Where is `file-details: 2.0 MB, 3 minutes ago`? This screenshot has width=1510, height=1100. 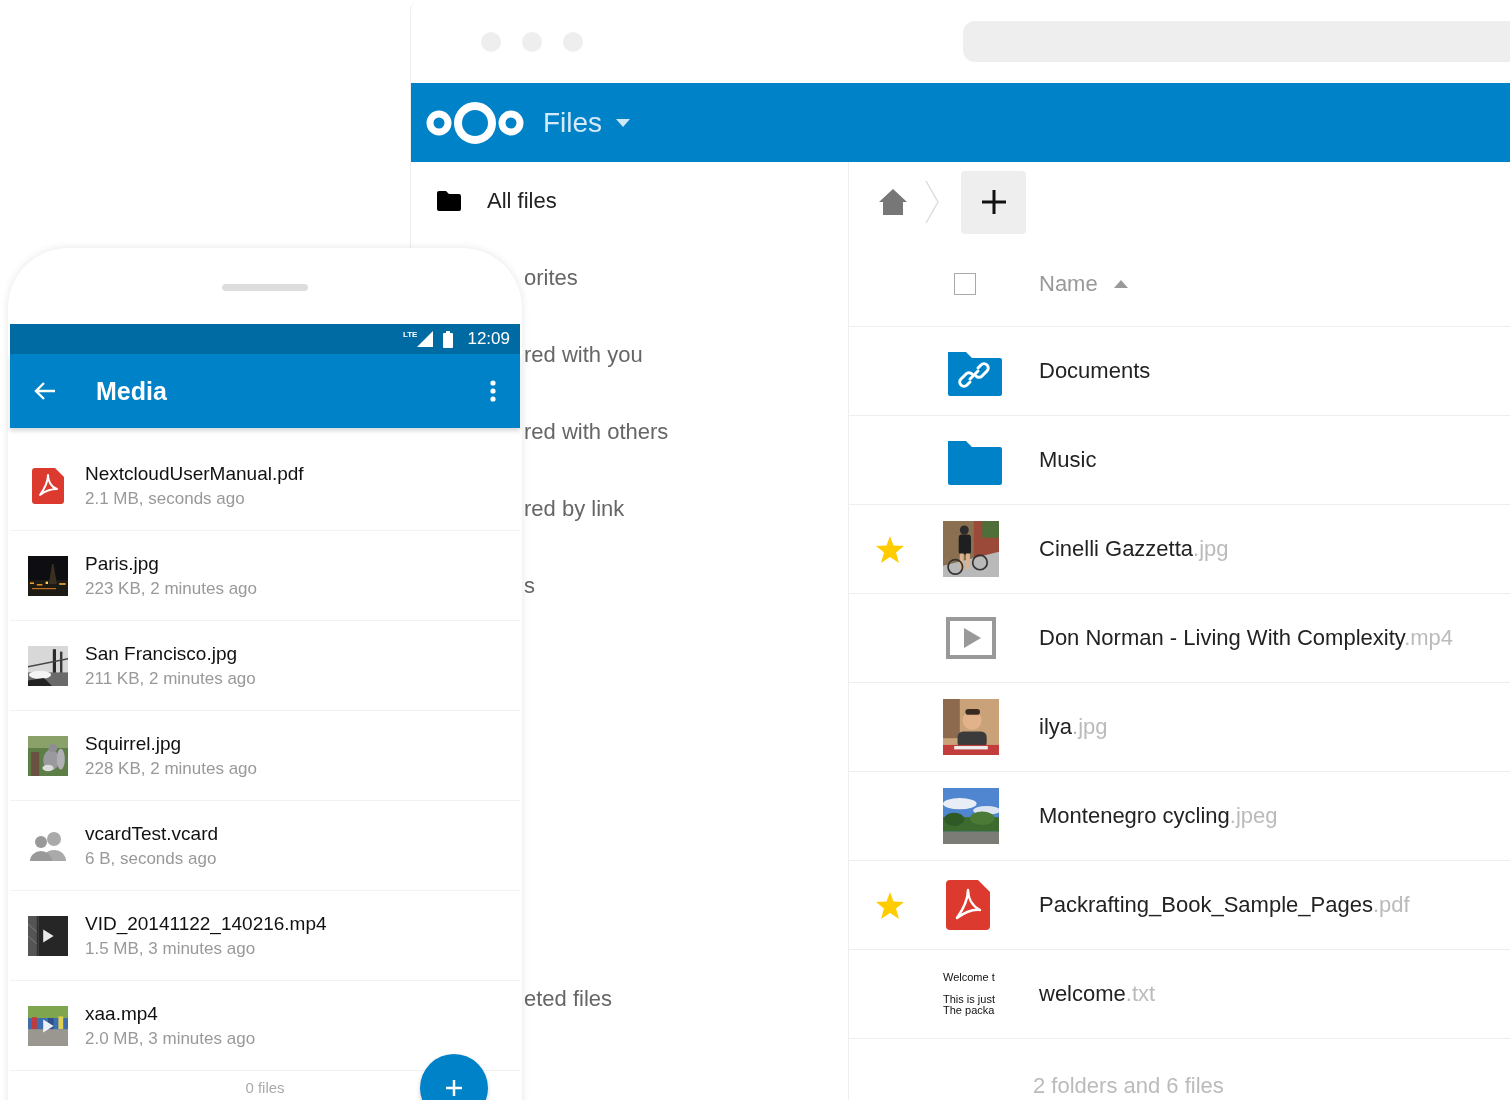 file-details: 2.0 MB, 3 minutes ago is located at coordinates (170, 1038).